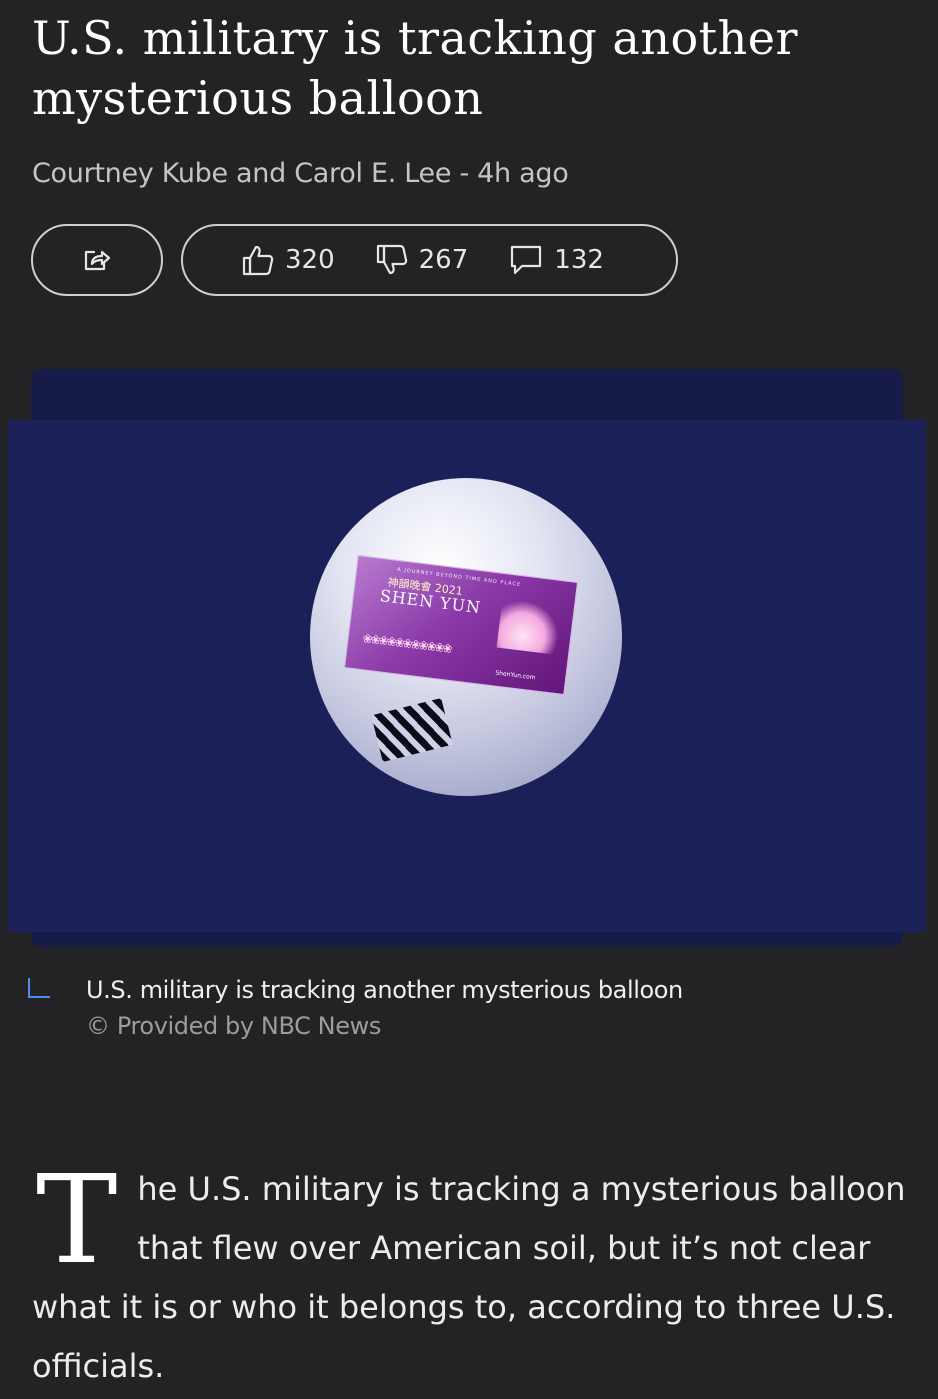 This screenshot has height=1399, width=938. I want to click on article-byline: Courtney Kube and Carol E. Lee - 4h ago, so click(300, 173).